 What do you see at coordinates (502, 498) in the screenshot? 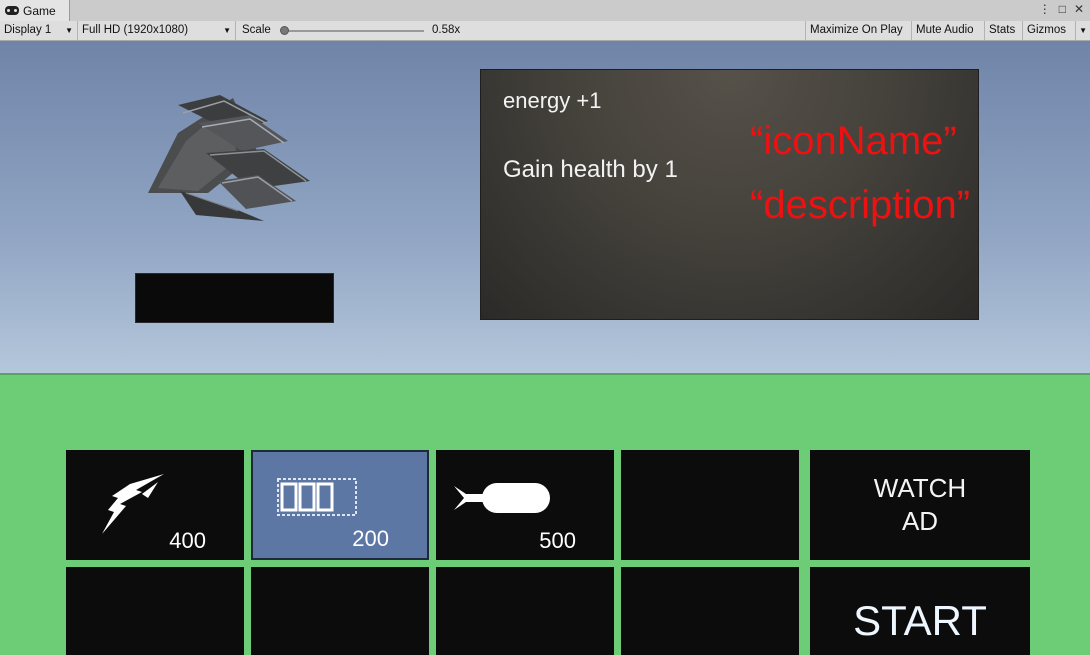
I see `bomb-icon` at bounding box center [502, 498].